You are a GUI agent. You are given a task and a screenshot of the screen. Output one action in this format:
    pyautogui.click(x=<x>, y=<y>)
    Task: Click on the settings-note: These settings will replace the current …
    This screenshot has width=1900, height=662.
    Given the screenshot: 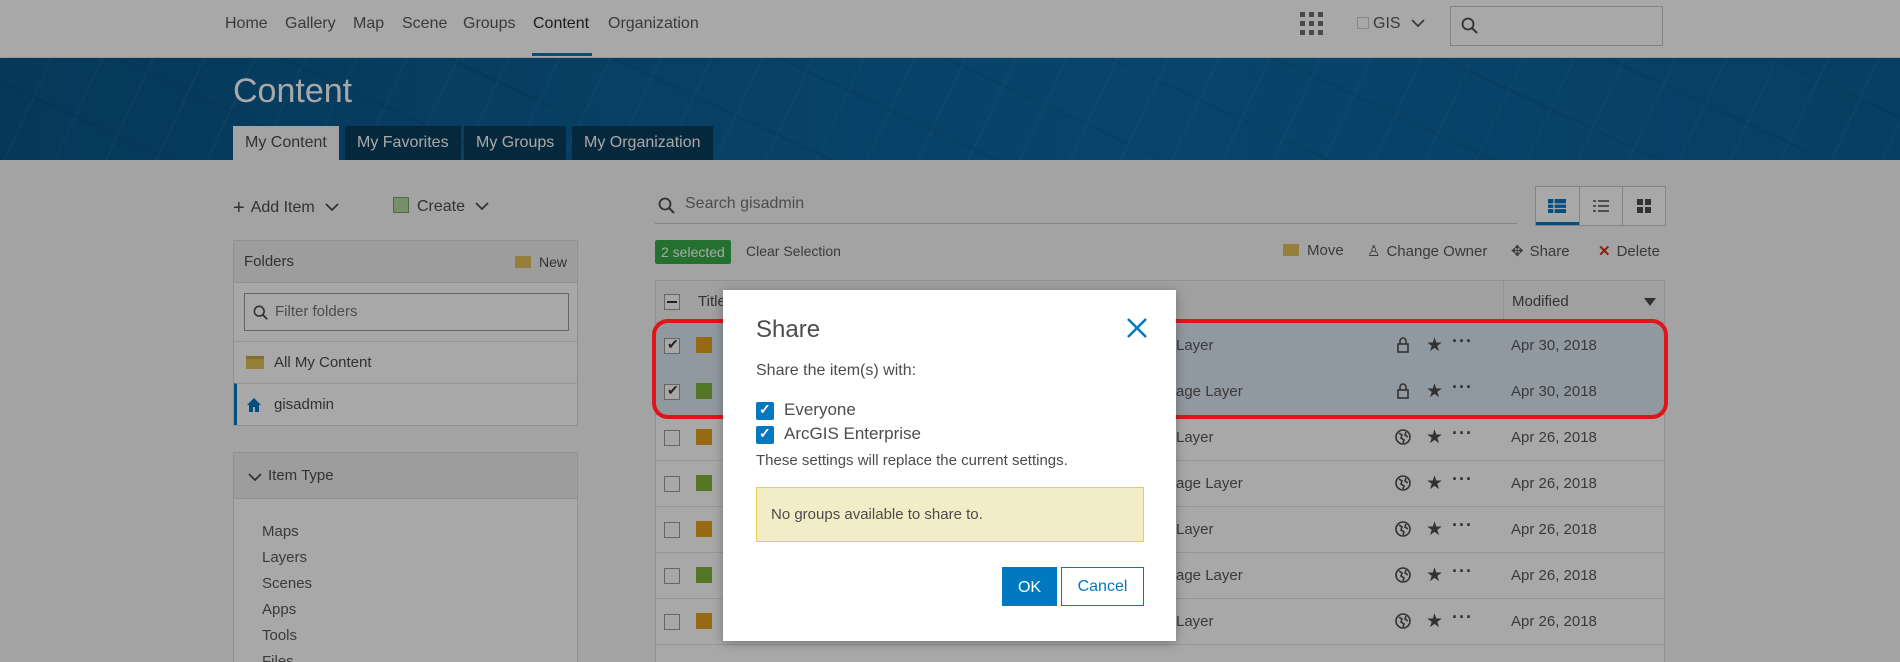 What is the action you would take?
    pyautogui.click(x=912, y=460)
    